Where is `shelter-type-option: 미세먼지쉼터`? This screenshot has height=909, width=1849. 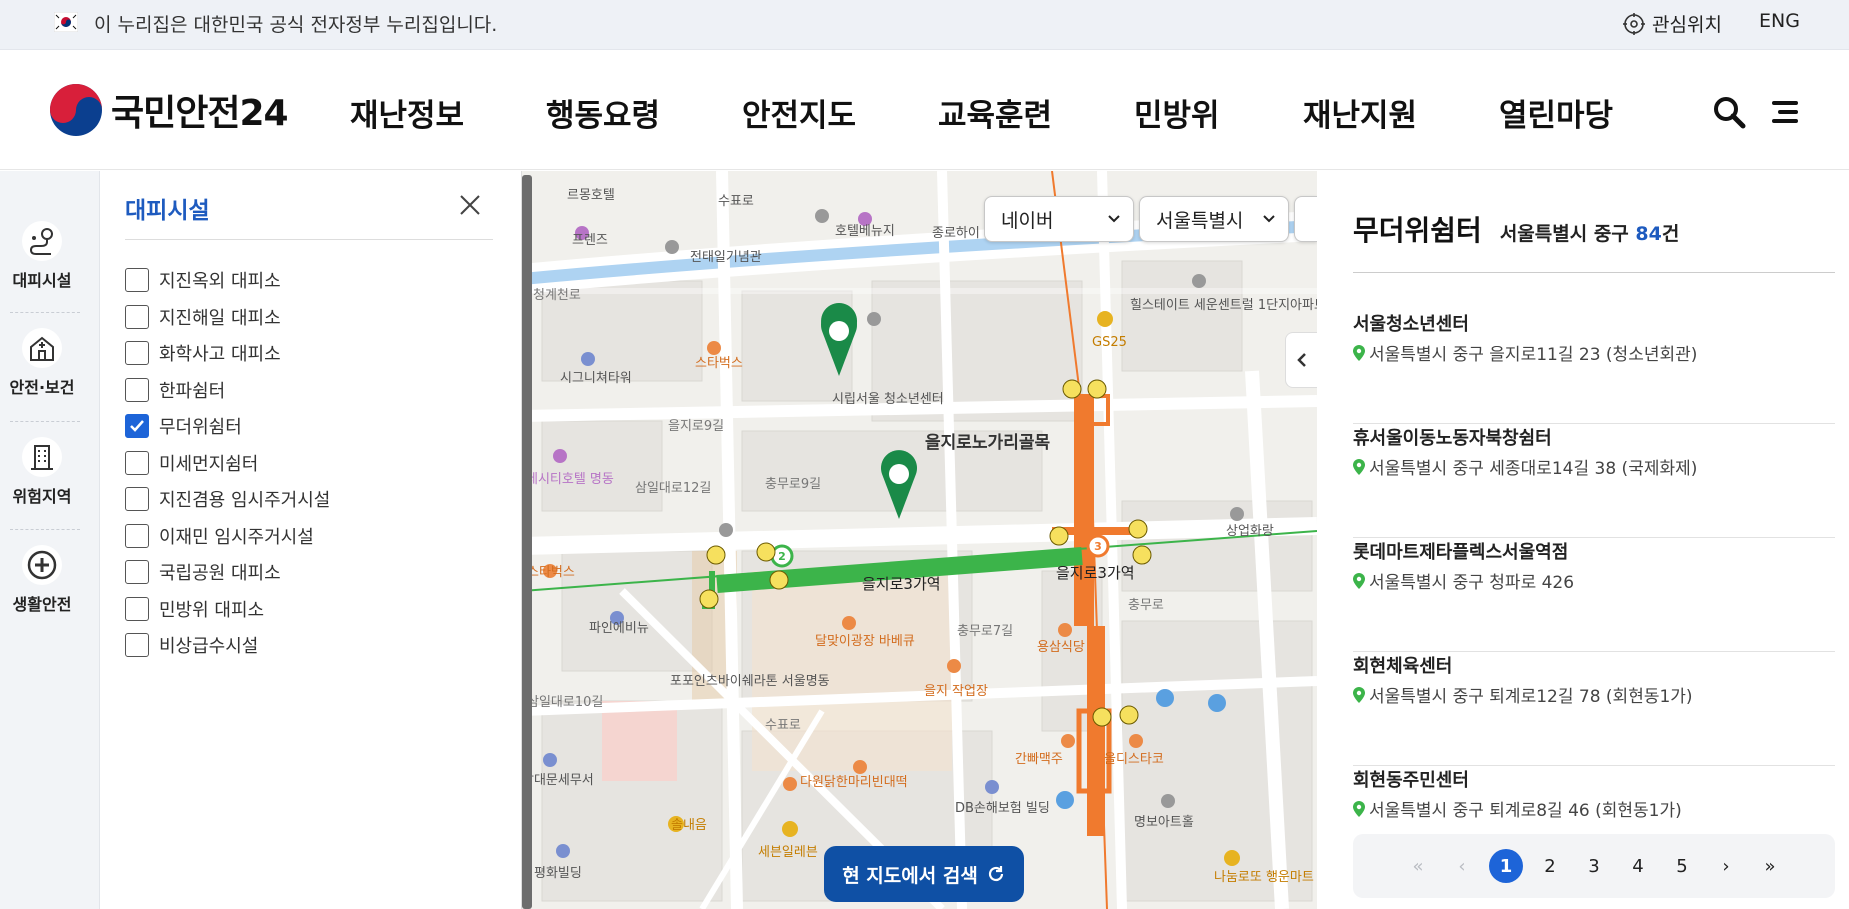
shelter-type-option: 미세먼지쉼터 is located at coordinates (227, 463).